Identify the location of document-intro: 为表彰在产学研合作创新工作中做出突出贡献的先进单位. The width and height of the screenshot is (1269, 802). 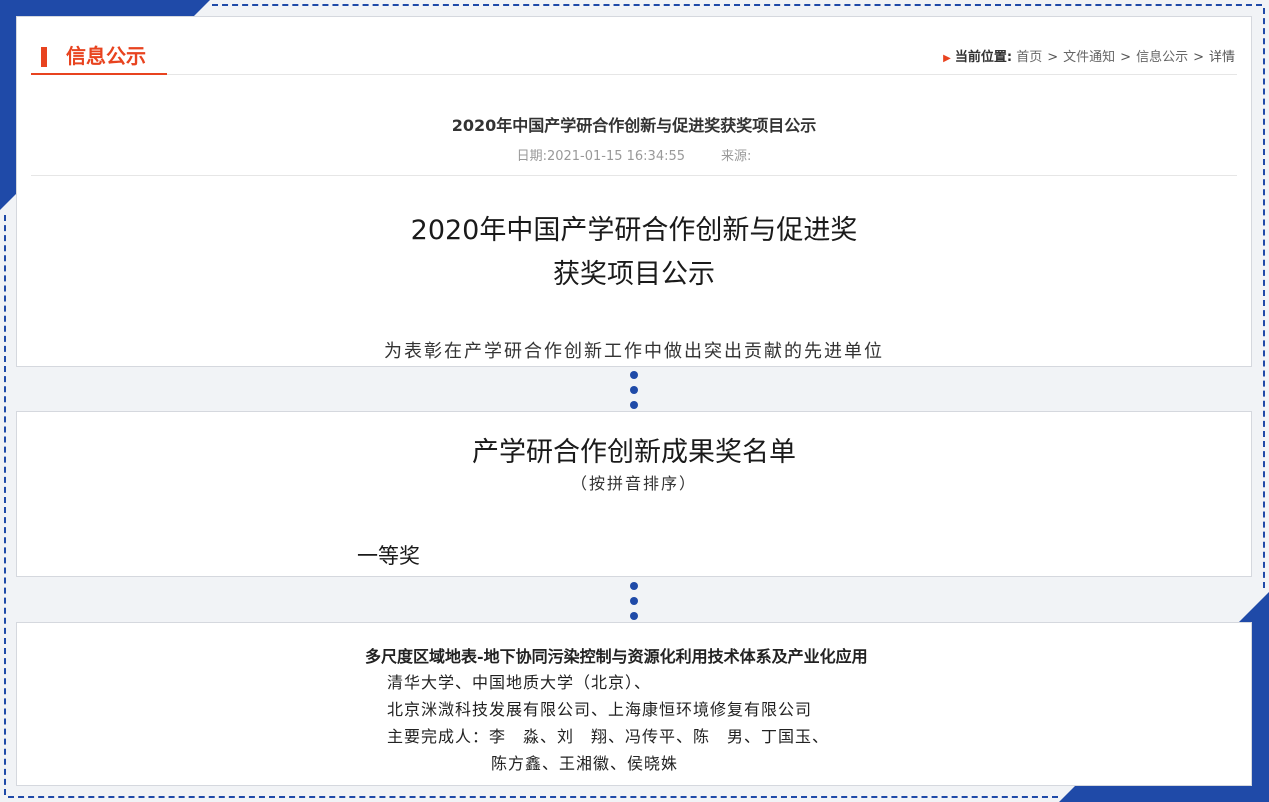
(634, 351).